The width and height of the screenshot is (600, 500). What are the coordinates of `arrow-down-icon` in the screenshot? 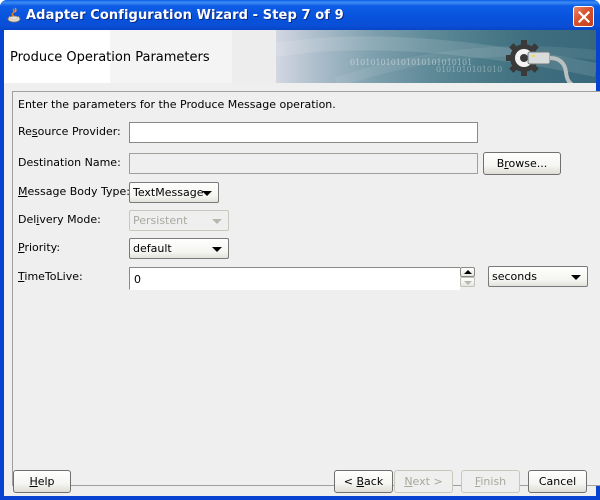 It's located at (468, 283).